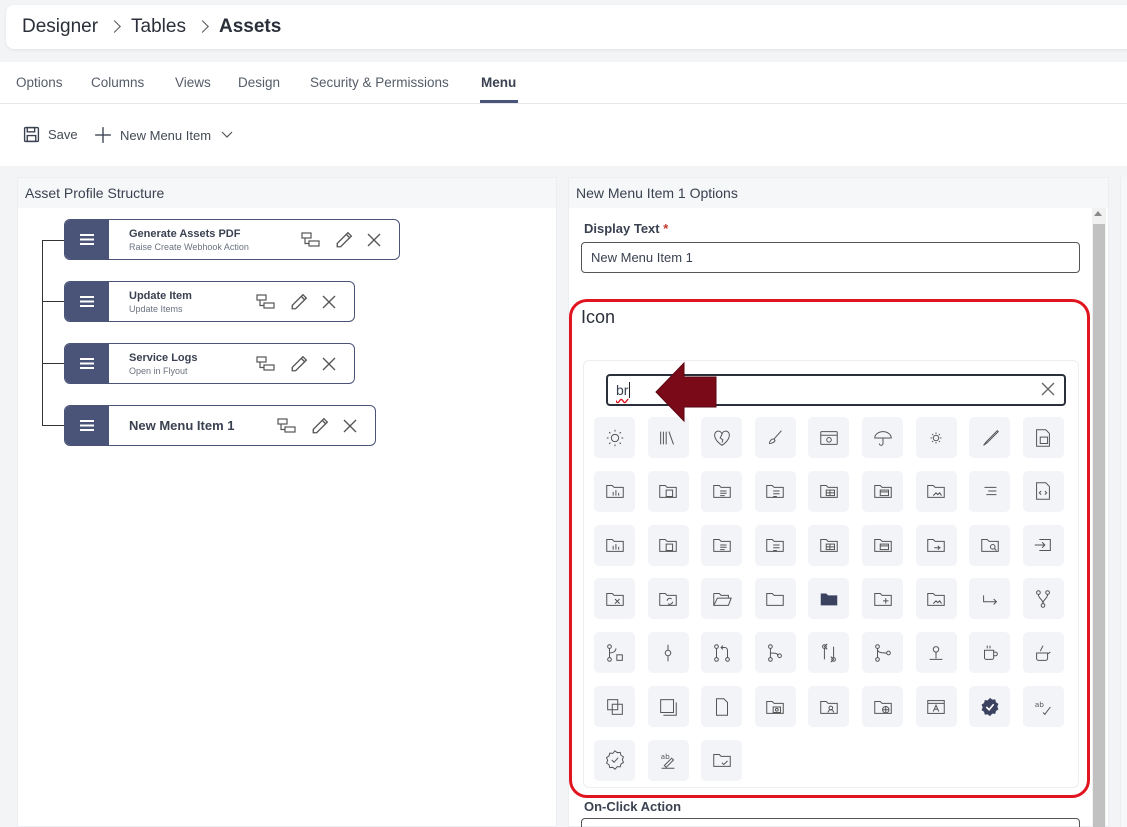 The height and width of the screenshot is (827, 1127). Describe the element at coordinates (63, 134) in the screenshot. I see `save-label: Save` at that location.